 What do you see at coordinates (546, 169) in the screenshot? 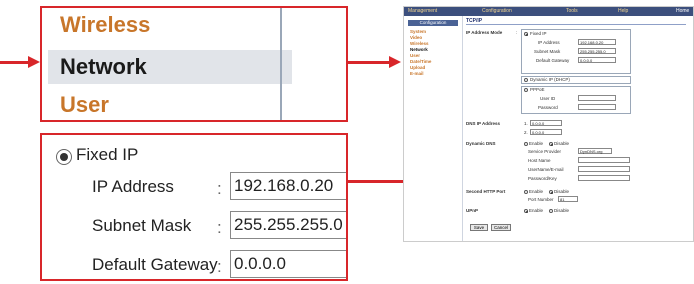
I see `username-label: UserName/E-mail` at bounding box center [546, 169].